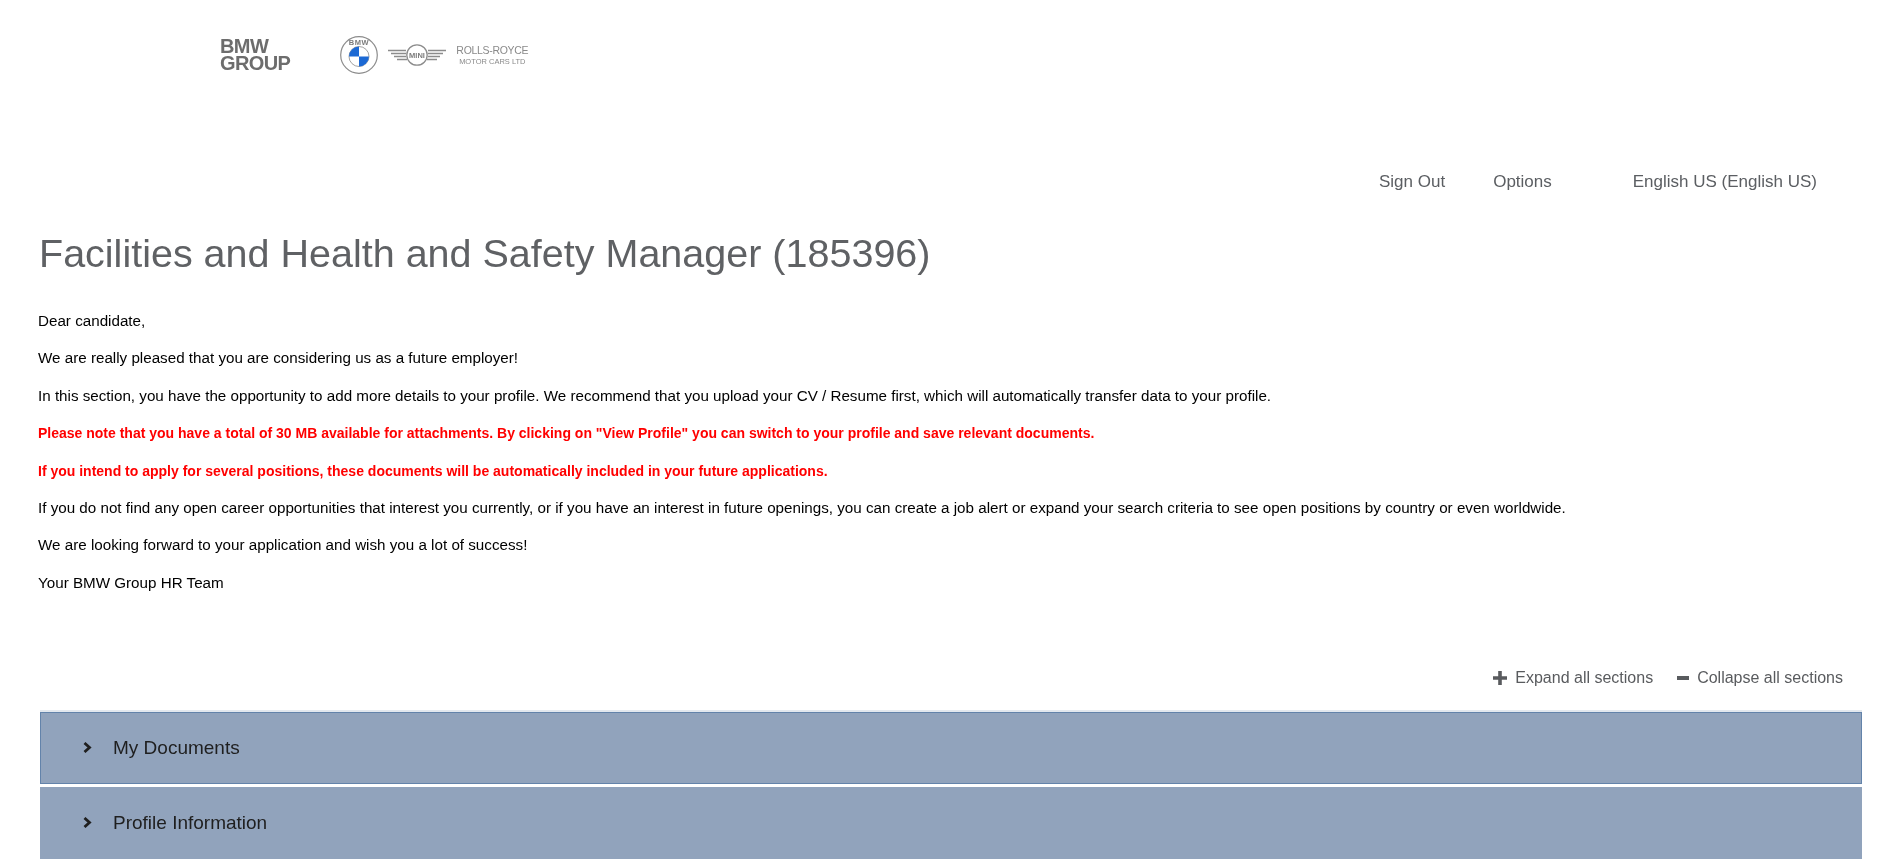 This screenshot has height=859, width=1898. I want to click on collapse-all-button: Collapse all sections, so click(1760, 677).